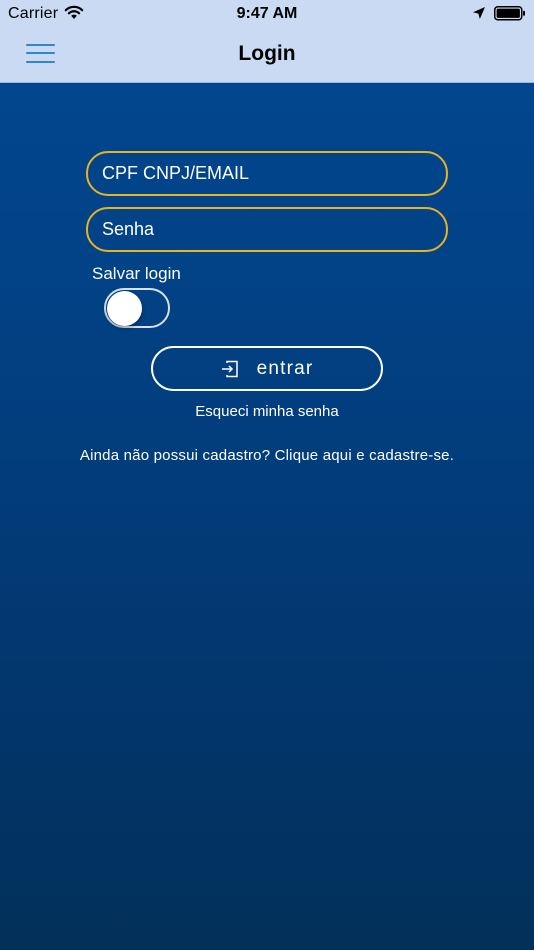  I want to click on page-title: Login, so click(267, 53).